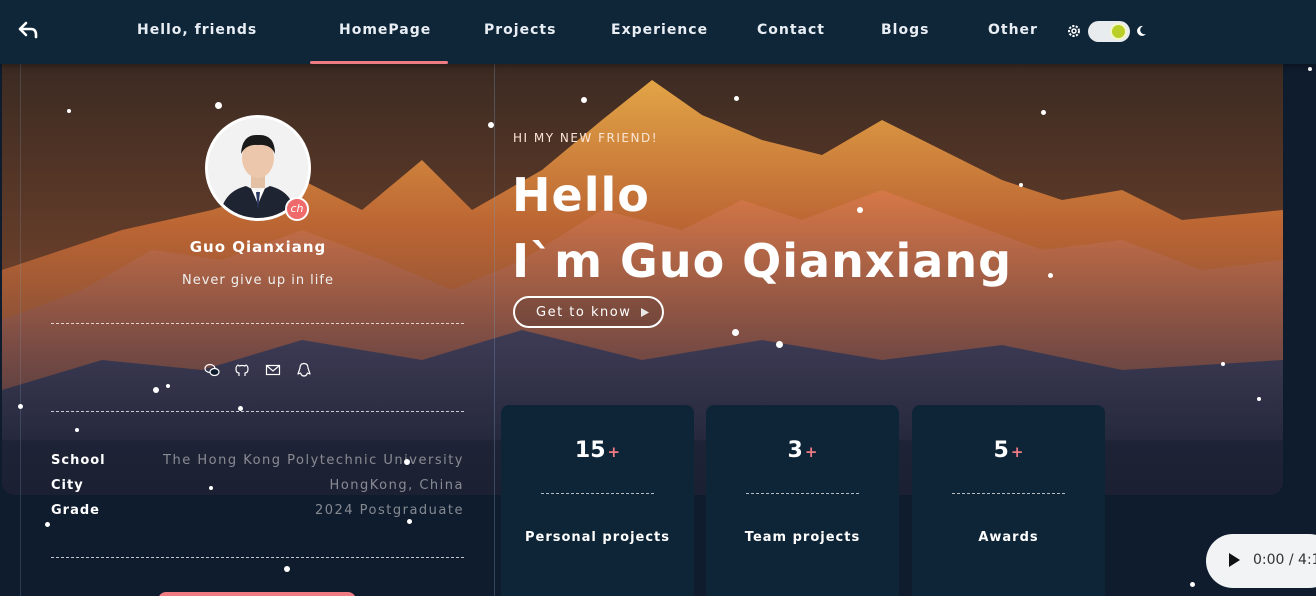  I want to click on info-label: City, so click(67, 485).